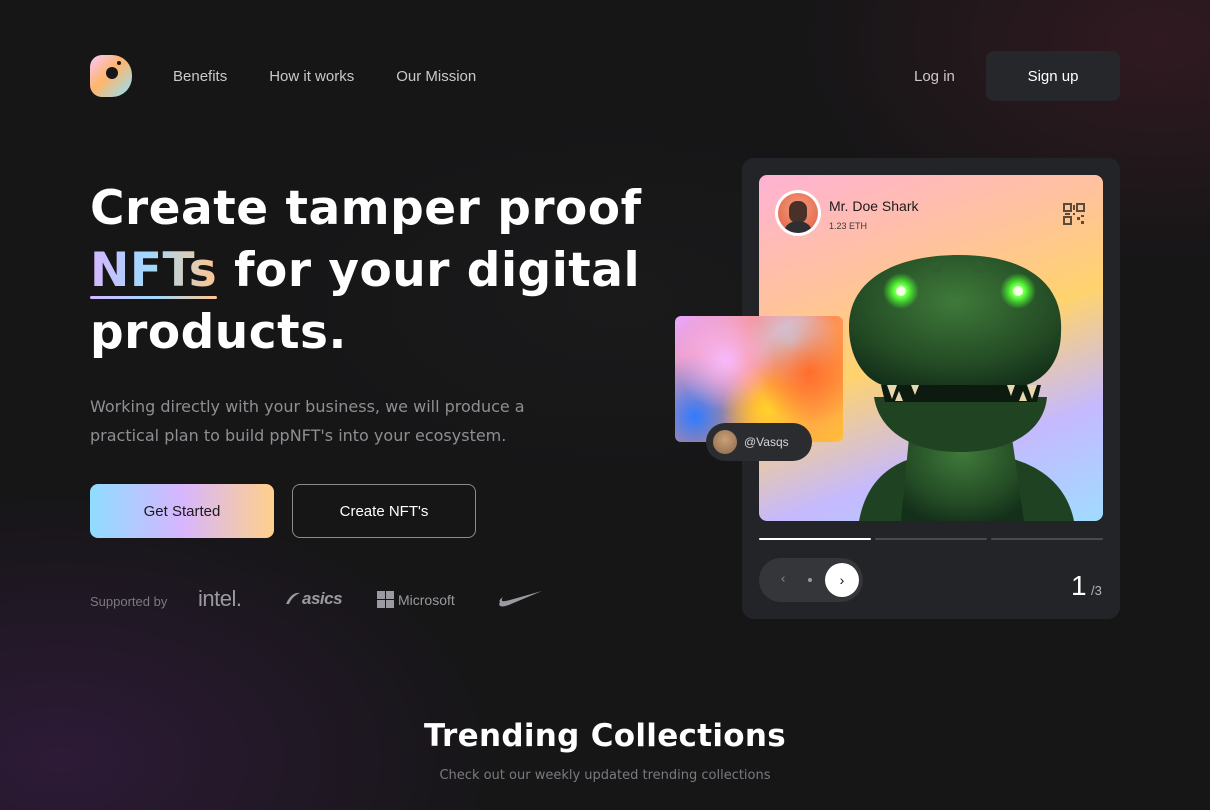 The height and width of the screenshot is (810, 1210). What do you see at coordinates (311, 76) in the screenshot?
I see `nav-item-how-it-works: How it works` at bounding box center [311, 76].